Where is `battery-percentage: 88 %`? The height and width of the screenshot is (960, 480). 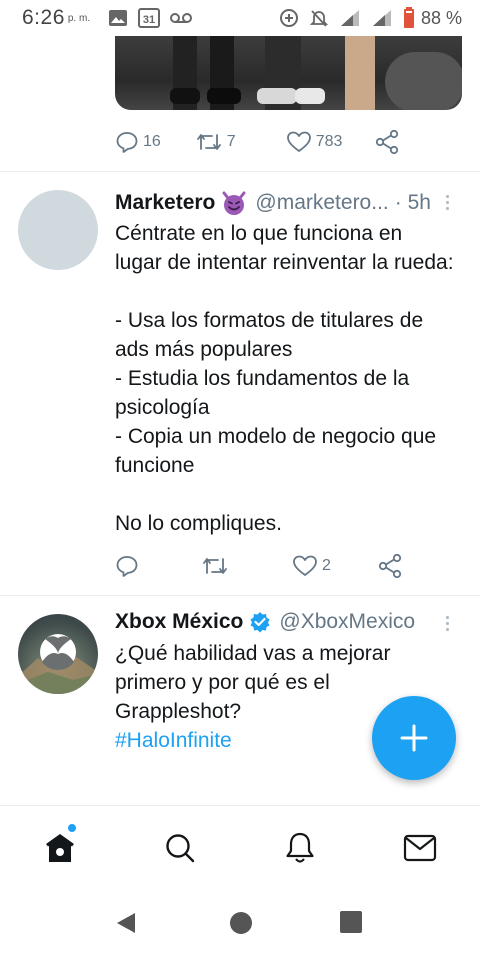 battery-percentage: 88 % is located at coordinates (441, 17).